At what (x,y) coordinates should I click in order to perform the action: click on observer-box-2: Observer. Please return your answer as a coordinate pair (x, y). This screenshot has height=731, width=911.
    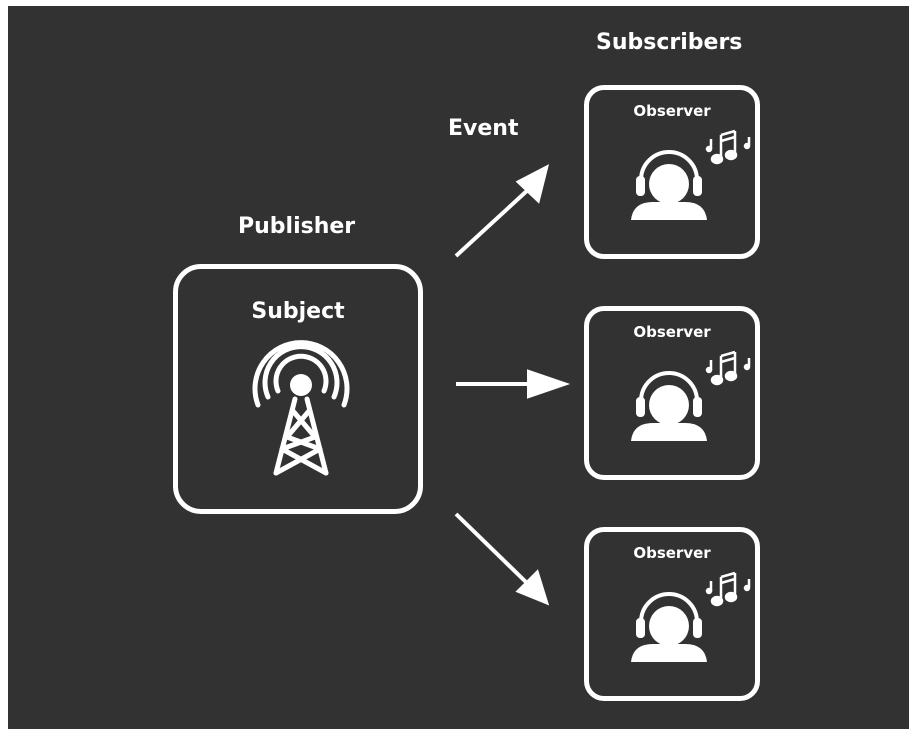
    Looking at the image, I should click on (672, 393).